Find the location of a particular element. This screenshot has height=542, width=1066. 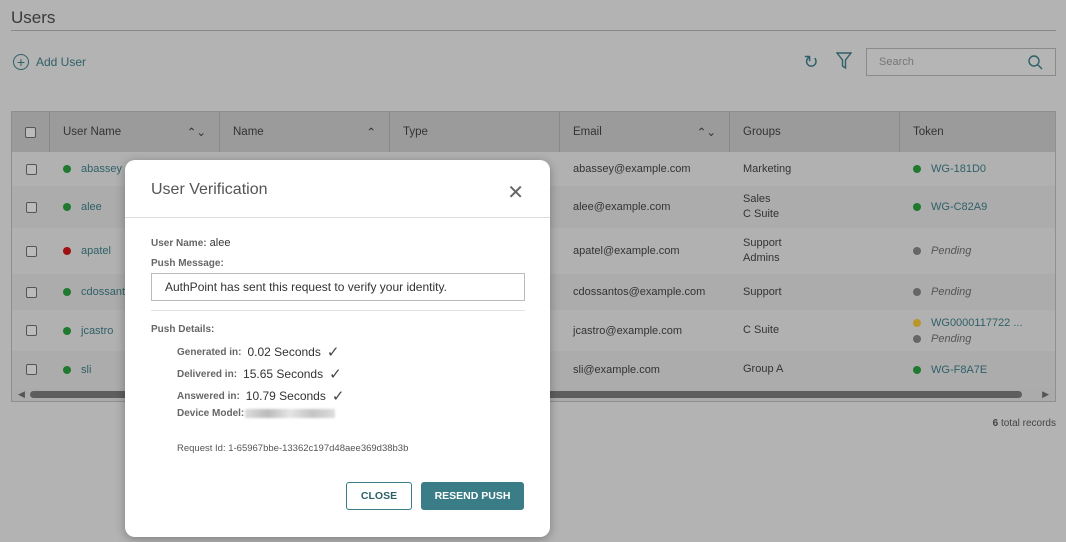

add-user-button: + Add User is located at coordinates (49, 62).